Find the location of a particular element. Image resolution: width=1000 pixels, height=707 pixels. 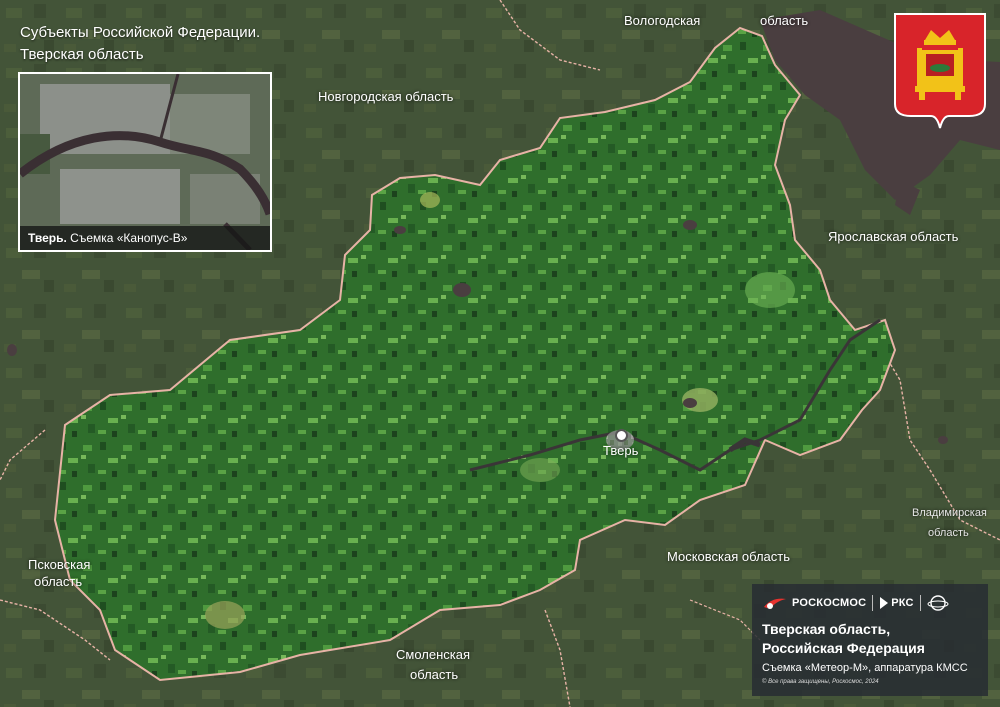

city-marker-icon is located at coordinates (621, 435).